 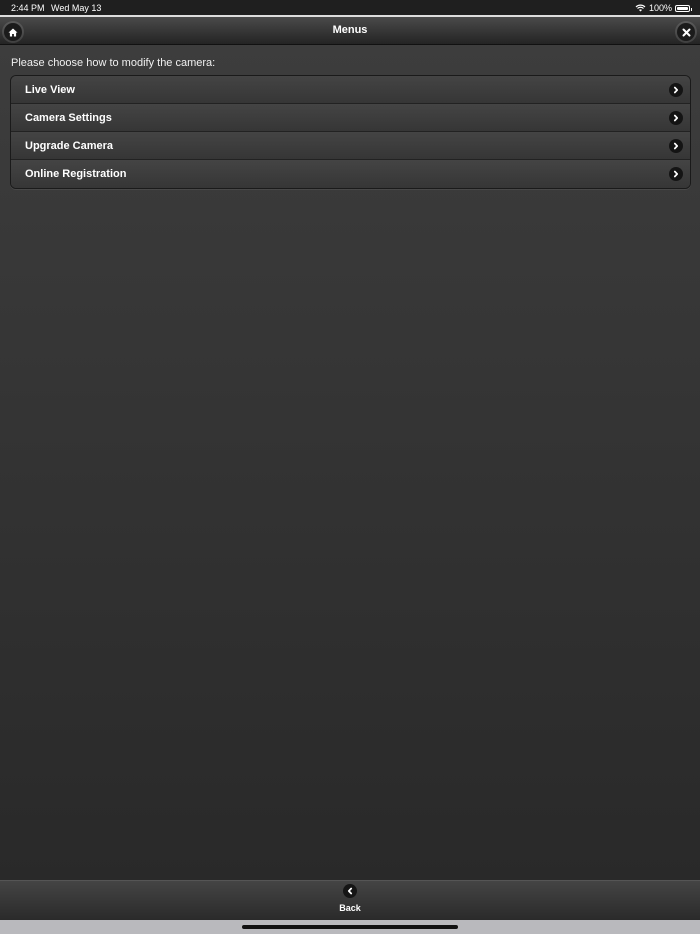 I want to click on bottom-toolbar: Back, so click(x=350, y=900).